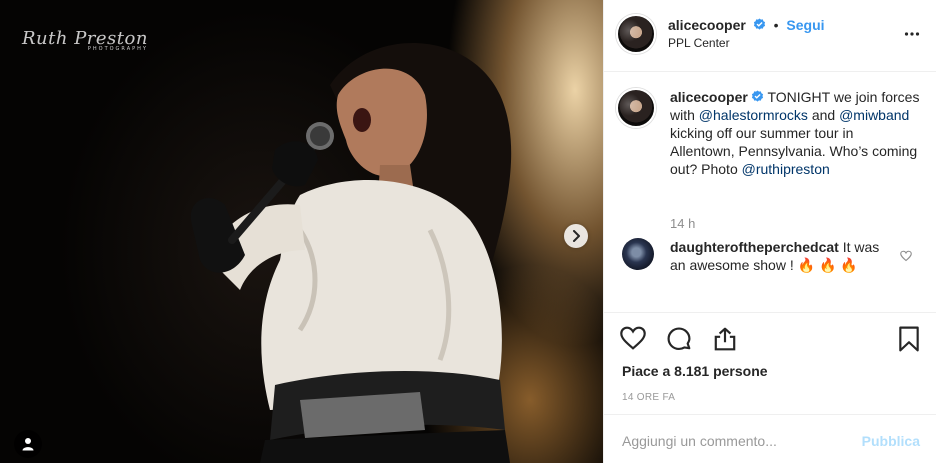  What do you see at coordinates (912, 34) in the screenshot?
I see `more-horizontal-icon` at bounding box center [912, 34].